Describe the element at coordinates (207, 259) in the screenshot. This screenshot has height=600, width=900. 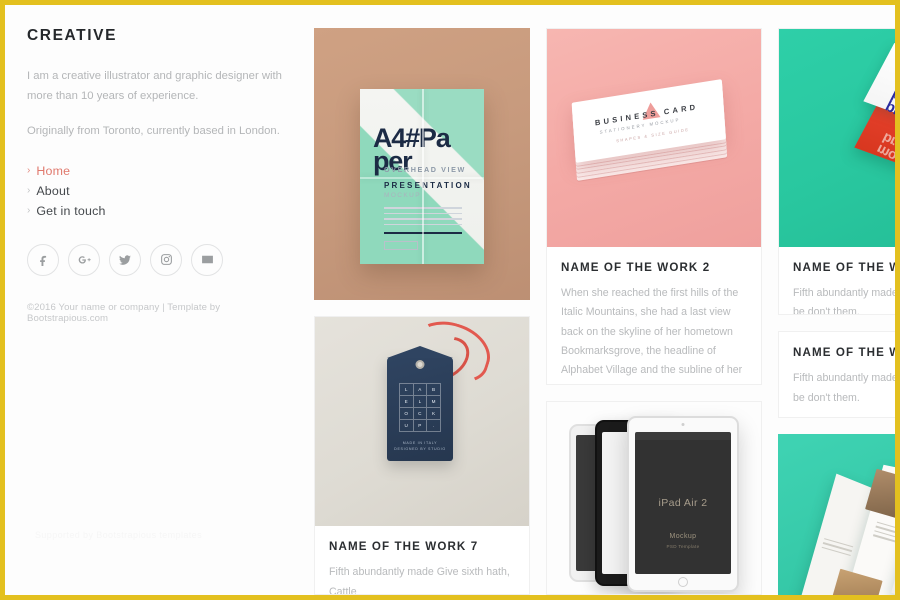
I see `email-icon` at that location.